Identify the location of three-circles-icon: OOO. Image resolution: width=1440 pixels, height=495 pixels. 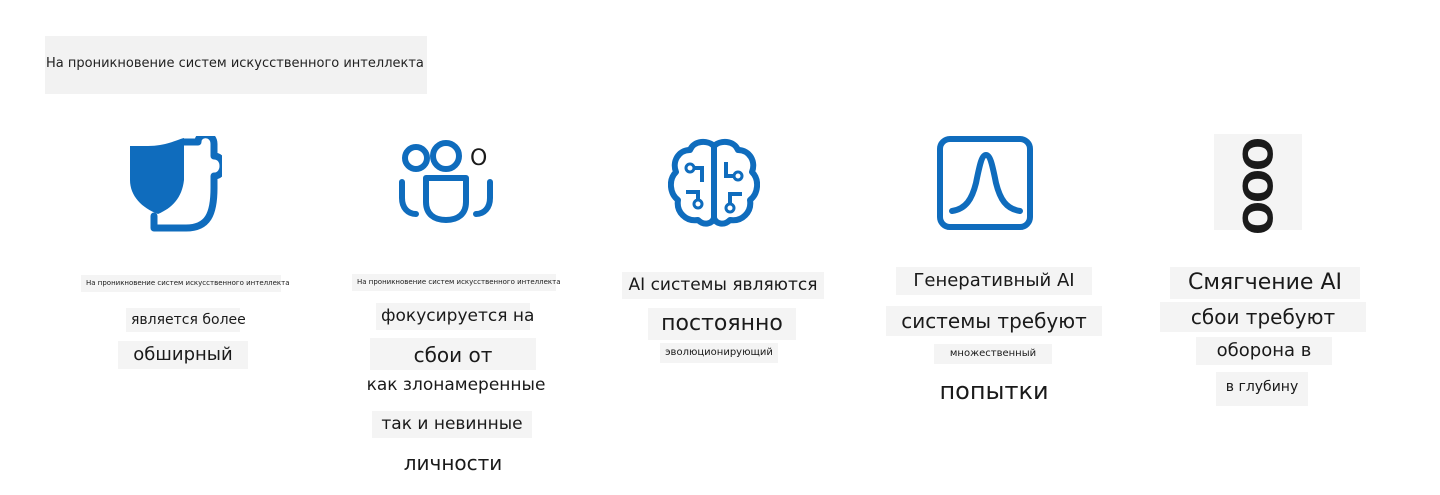
(1258, 184).